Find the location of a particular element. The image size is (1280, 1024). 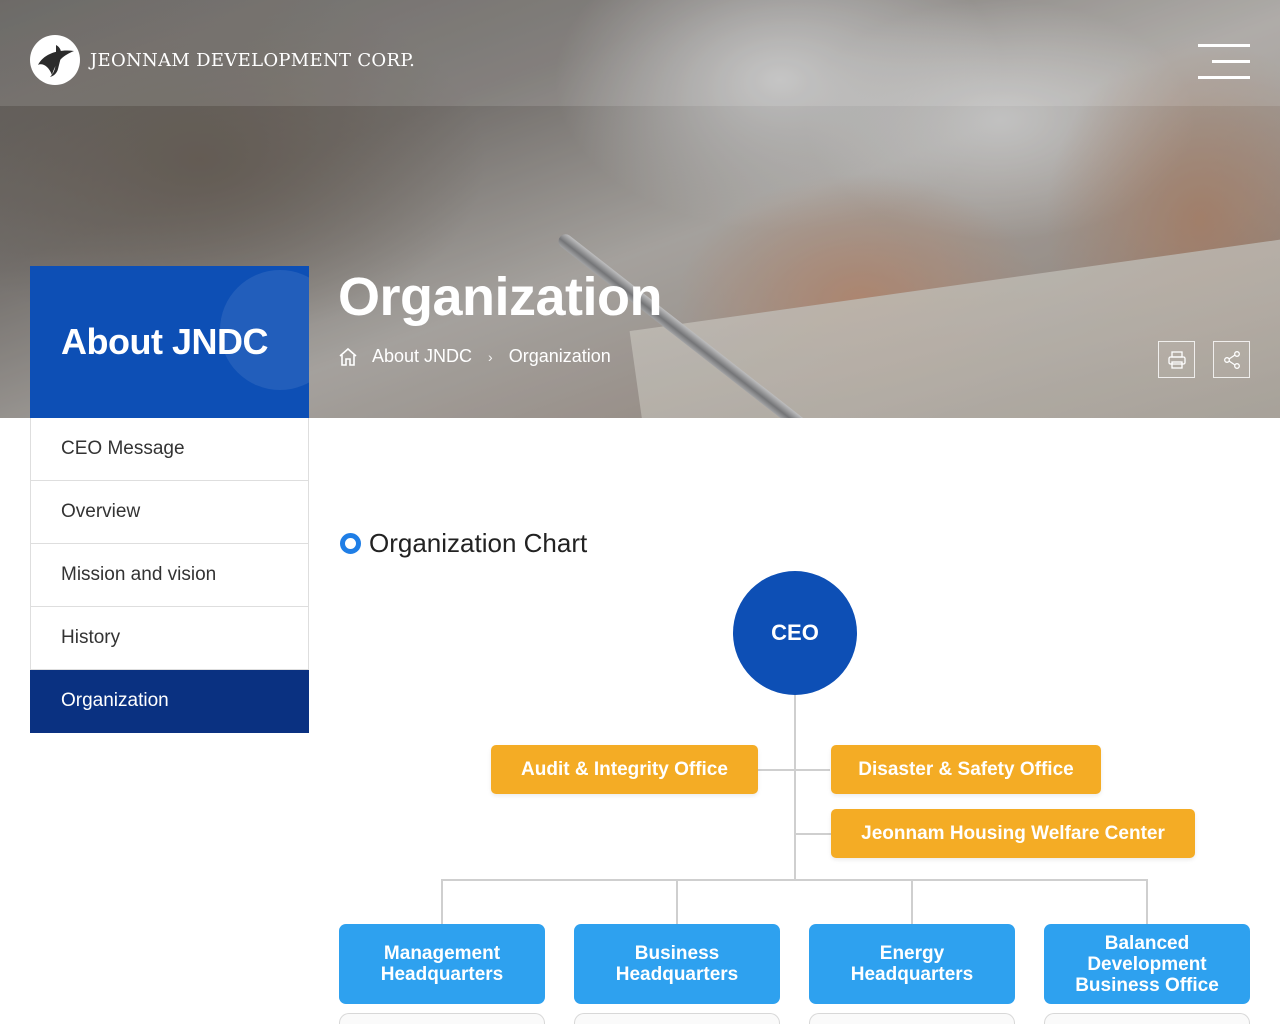

sidebar-item-organization: Organization is located at coordinates (169, 701).